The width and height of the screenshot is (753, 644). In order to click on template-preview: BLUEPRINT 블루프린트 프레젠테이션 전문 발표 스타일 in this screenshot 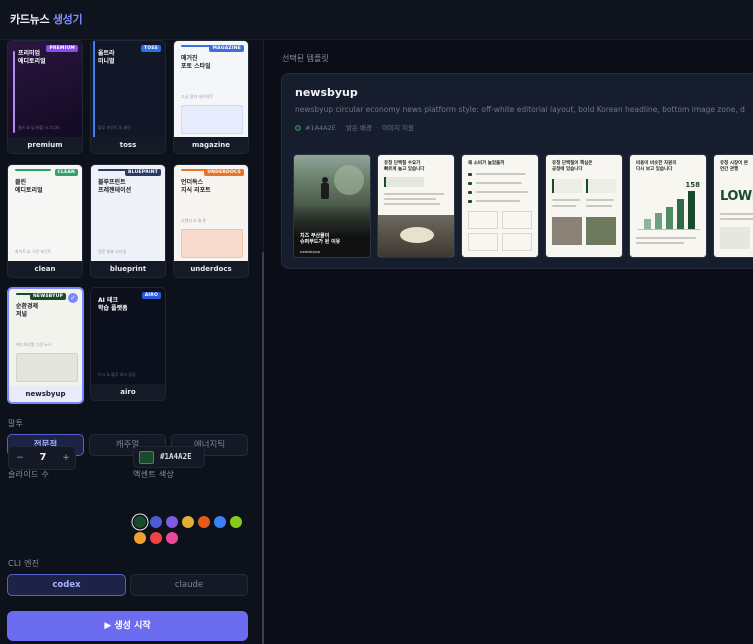, I will do `click(128, 214)`.